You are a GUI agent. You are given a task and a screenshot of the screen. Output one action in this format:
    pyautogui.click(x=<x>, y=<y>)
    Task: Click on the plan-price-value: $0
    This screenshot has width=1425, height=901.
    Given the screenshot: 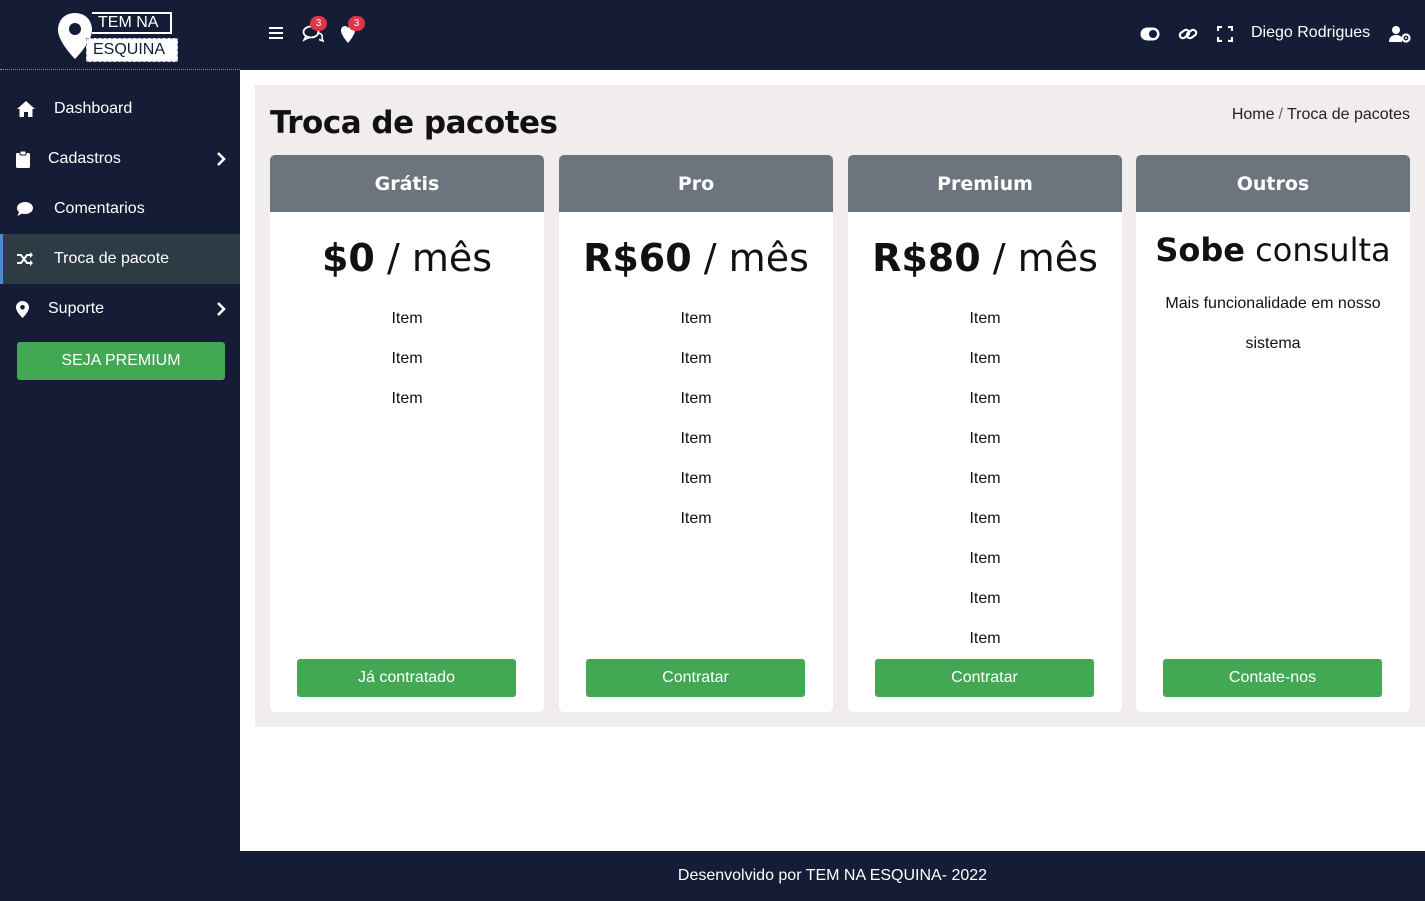 What is the action you would take?
    pyautogui.click(x=348, y=258)
    